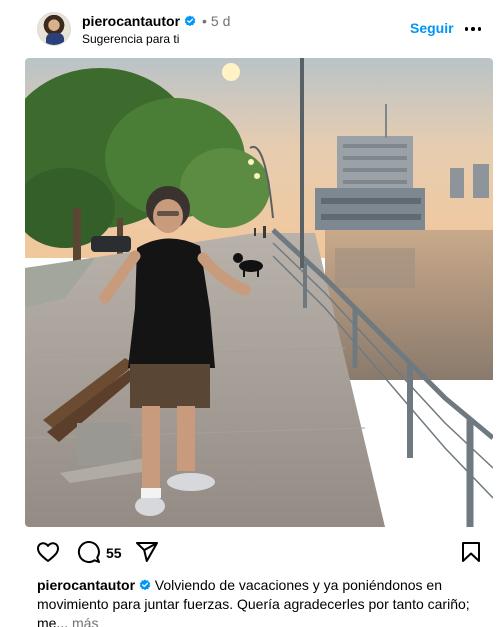 The height and width of the screenshot is (627, 502). I want to click on post-meta: pierocantautor • 5 d, so click(156, 21).